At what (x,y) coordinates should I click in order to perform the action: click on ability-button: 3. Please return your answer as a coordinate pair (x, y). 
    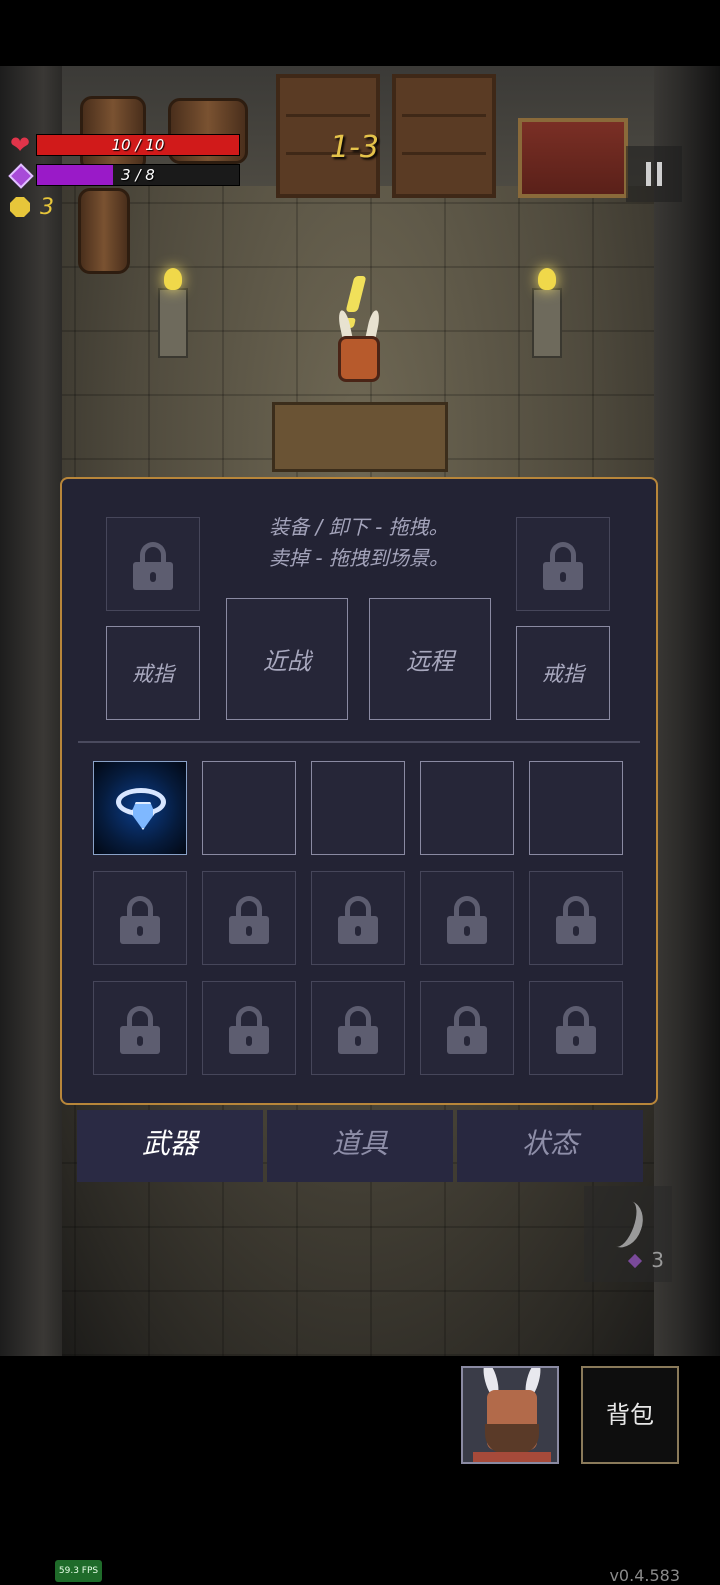
    Looking at the image, I should click on (628, 1234).